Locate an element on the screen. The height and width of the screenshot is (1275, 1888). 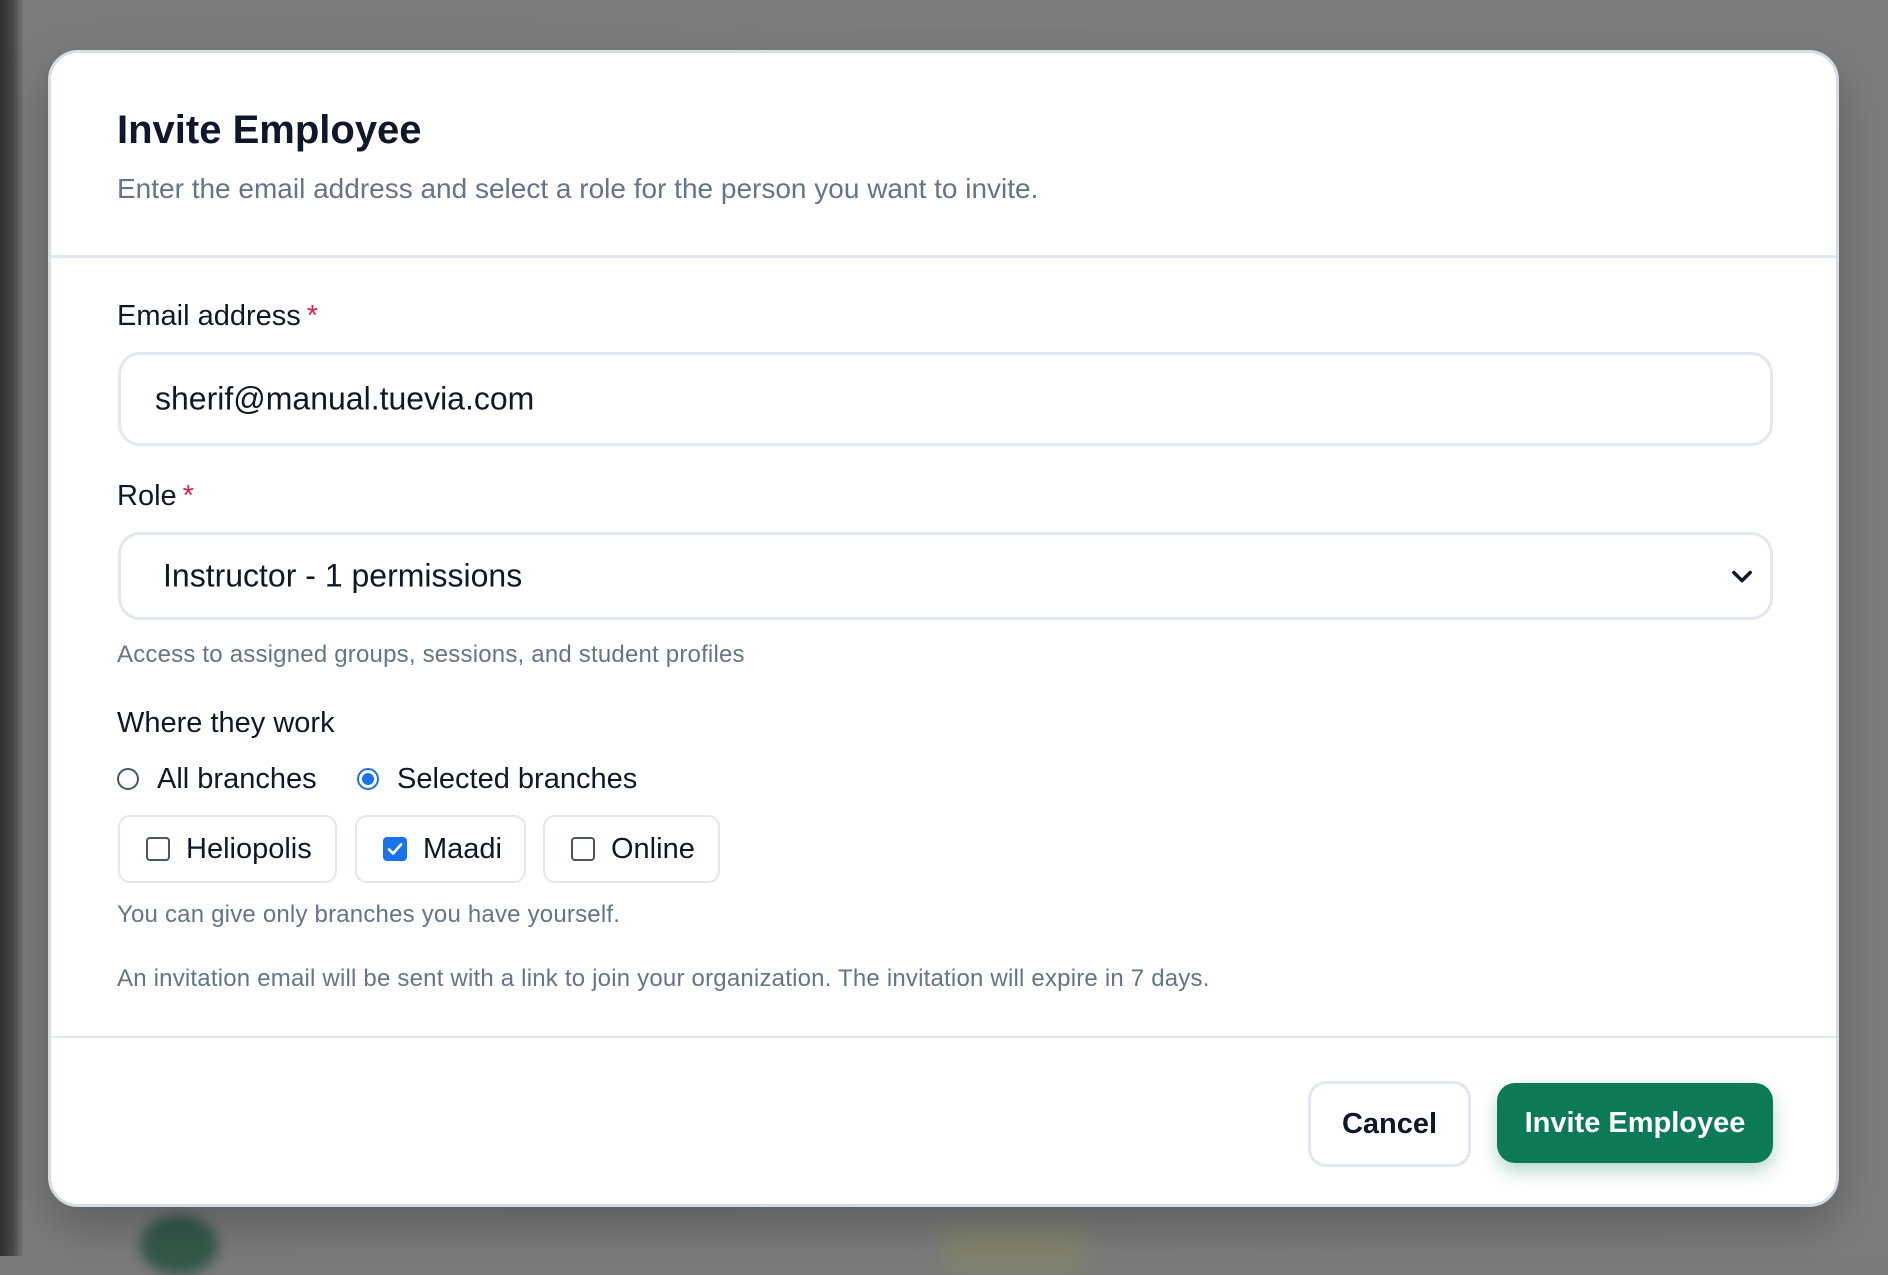
background-element is located at coordinates (1015, 1250).